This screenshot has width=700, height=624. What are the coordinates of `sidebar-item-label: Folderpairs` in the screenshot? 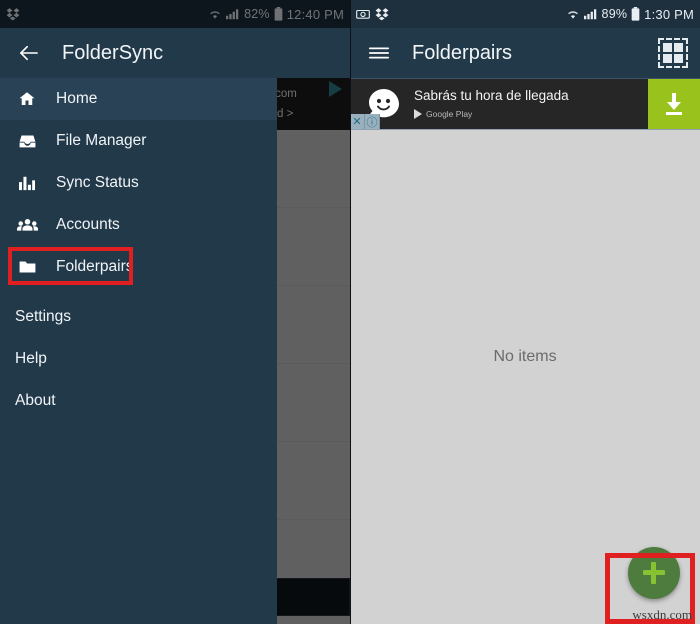 It's located at (95, 266).